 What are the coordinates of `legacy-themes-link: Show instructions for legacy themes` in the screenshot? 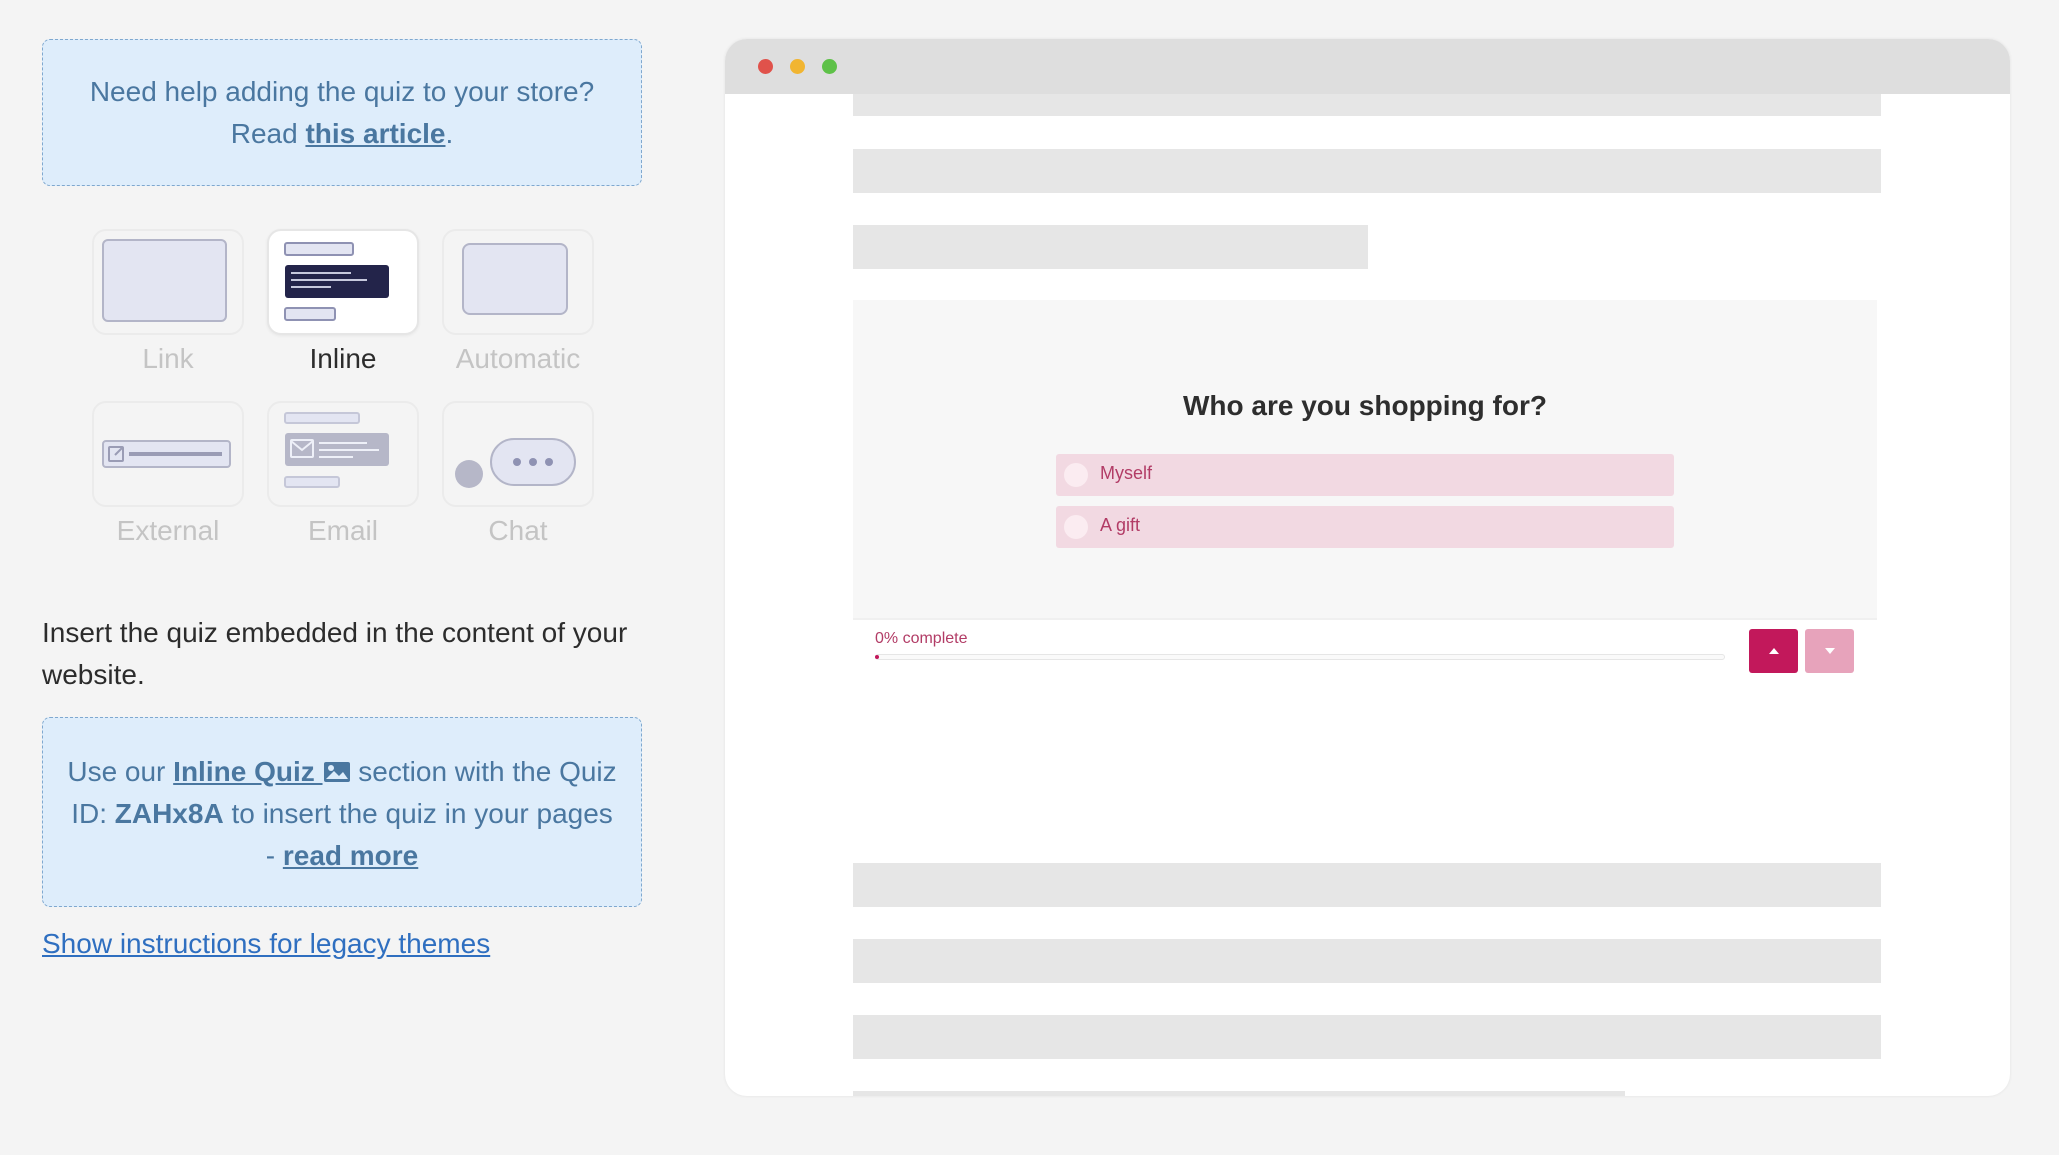 It's located at (266, 944).